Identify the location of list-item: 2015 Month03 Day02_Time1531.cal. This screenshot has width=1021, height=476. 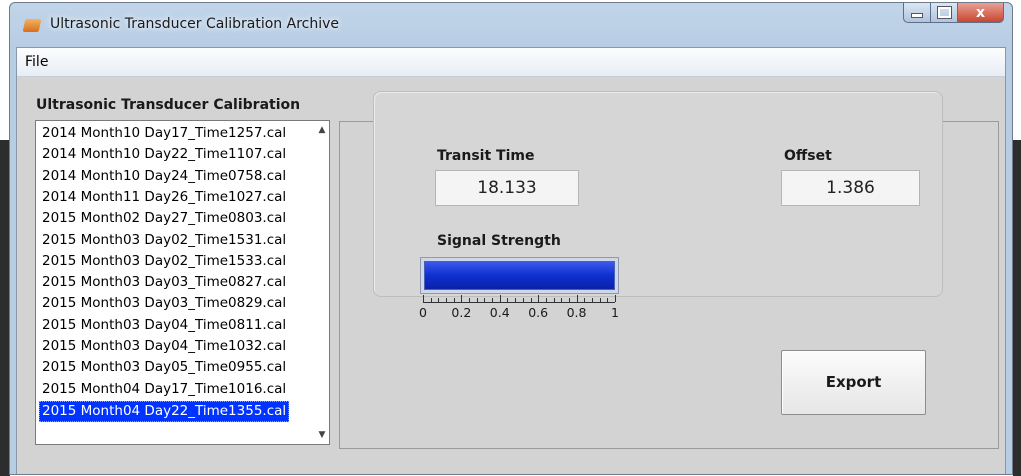
(164, 240).